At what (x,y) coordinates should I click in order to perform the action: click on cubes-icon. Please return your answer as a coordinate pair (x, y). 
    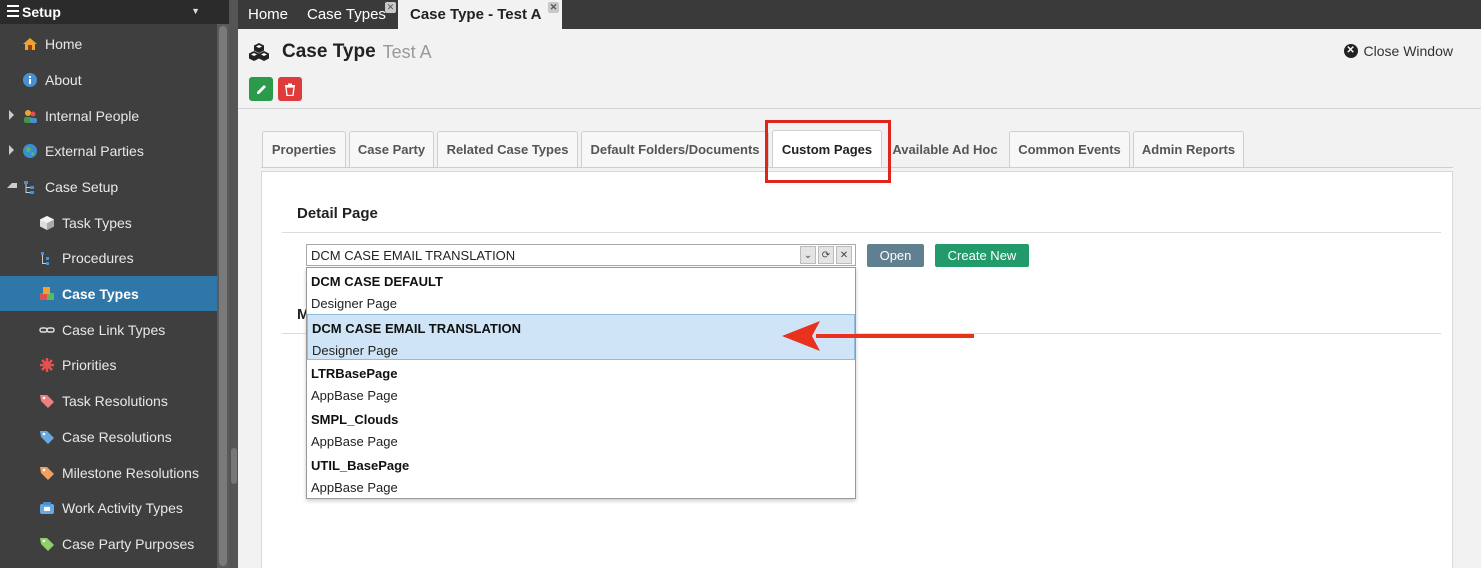
    Looking at the image, I should click on (259, 52).